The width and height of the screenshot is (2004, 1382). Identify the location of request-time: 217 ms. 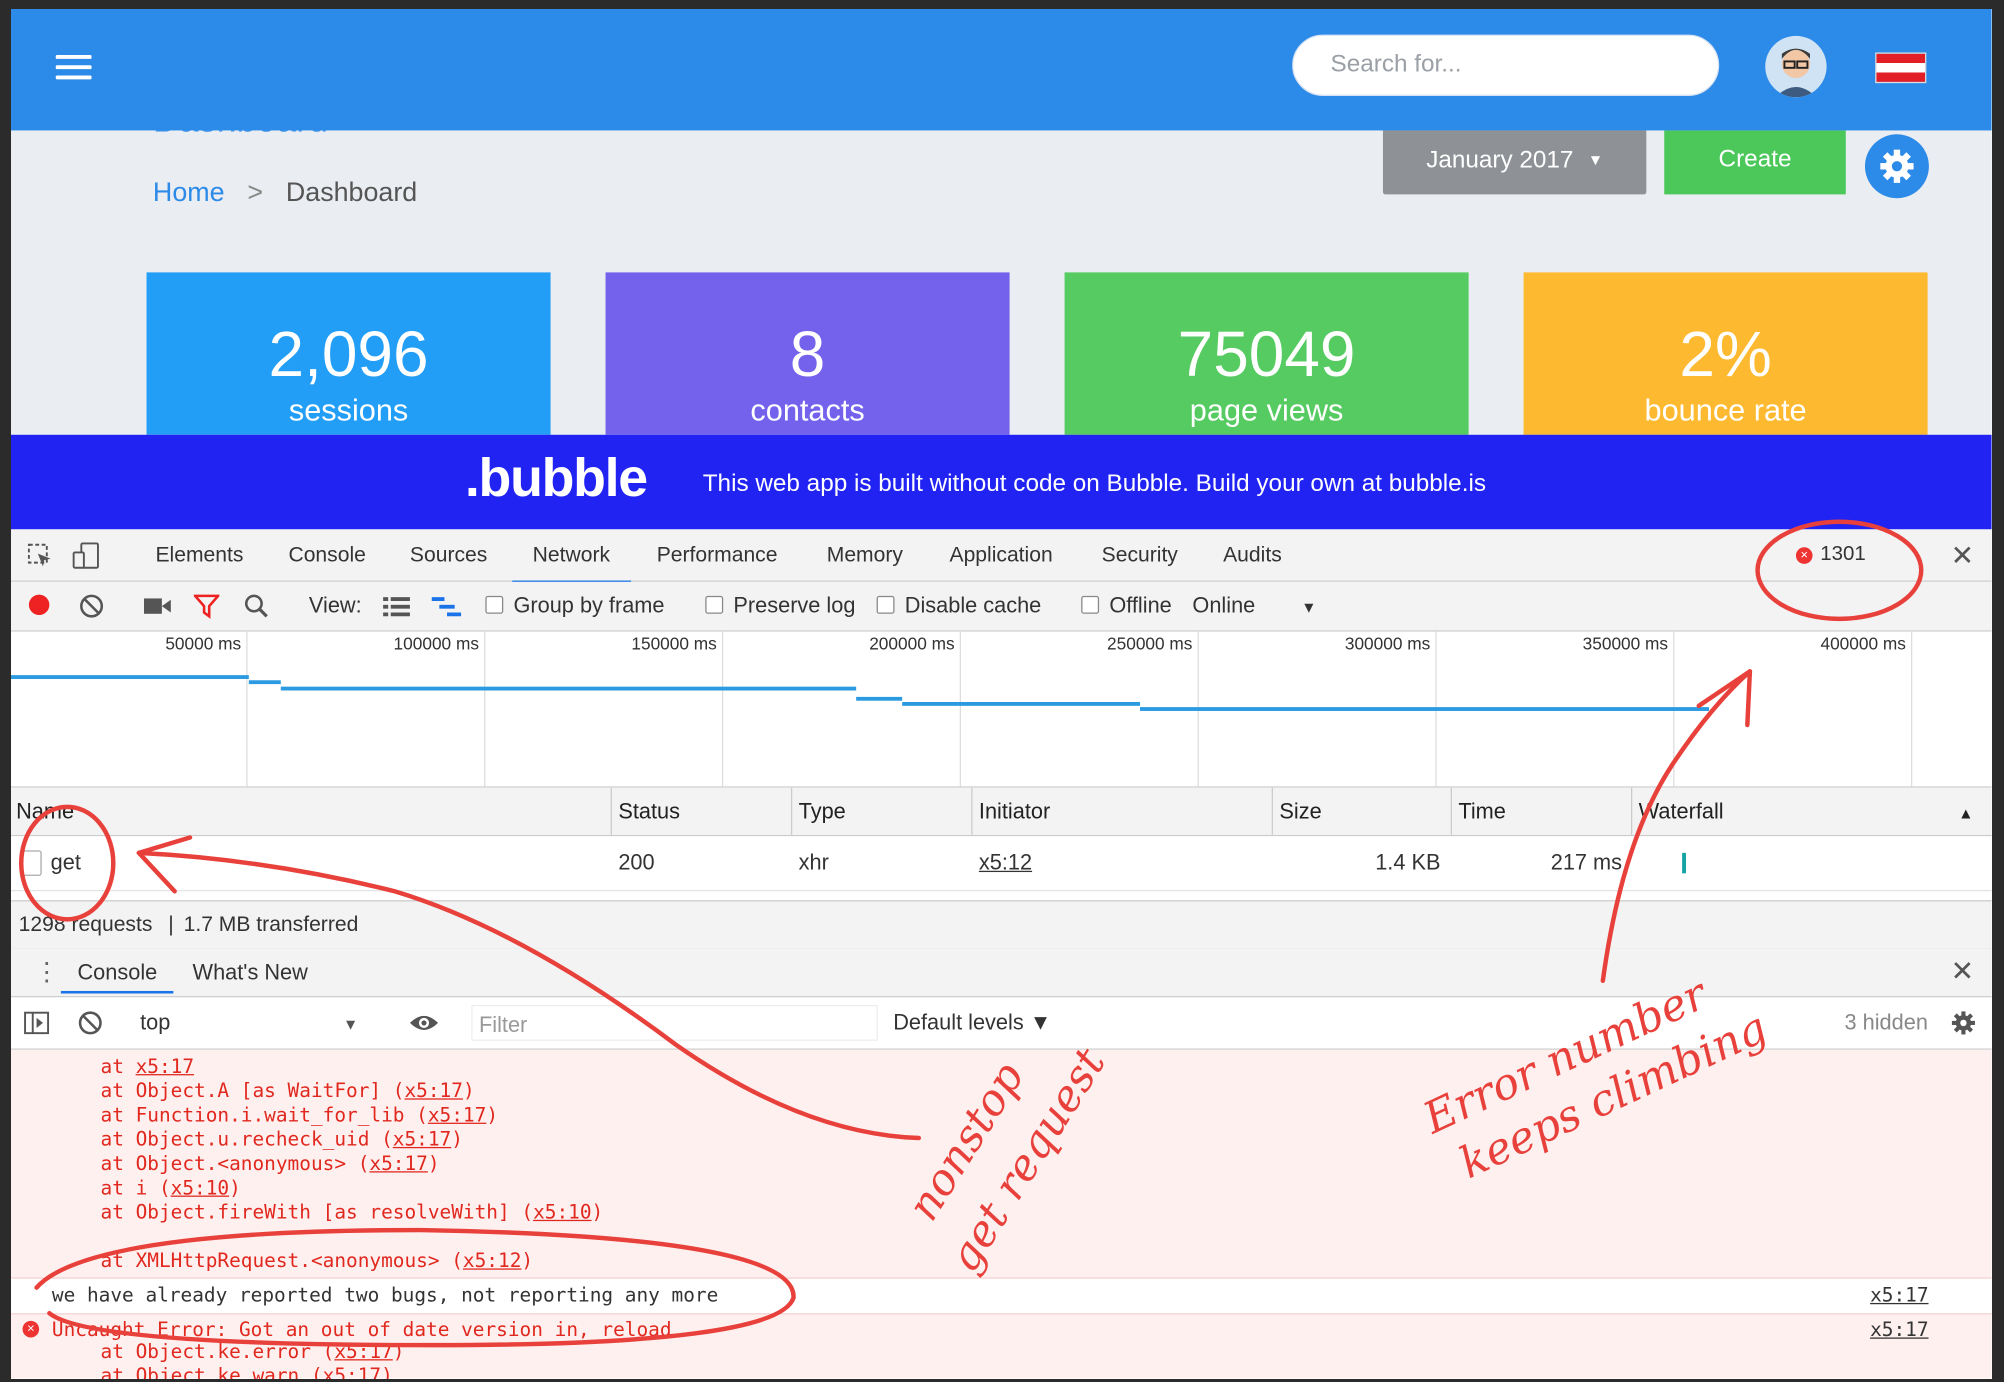
(1586, 862).